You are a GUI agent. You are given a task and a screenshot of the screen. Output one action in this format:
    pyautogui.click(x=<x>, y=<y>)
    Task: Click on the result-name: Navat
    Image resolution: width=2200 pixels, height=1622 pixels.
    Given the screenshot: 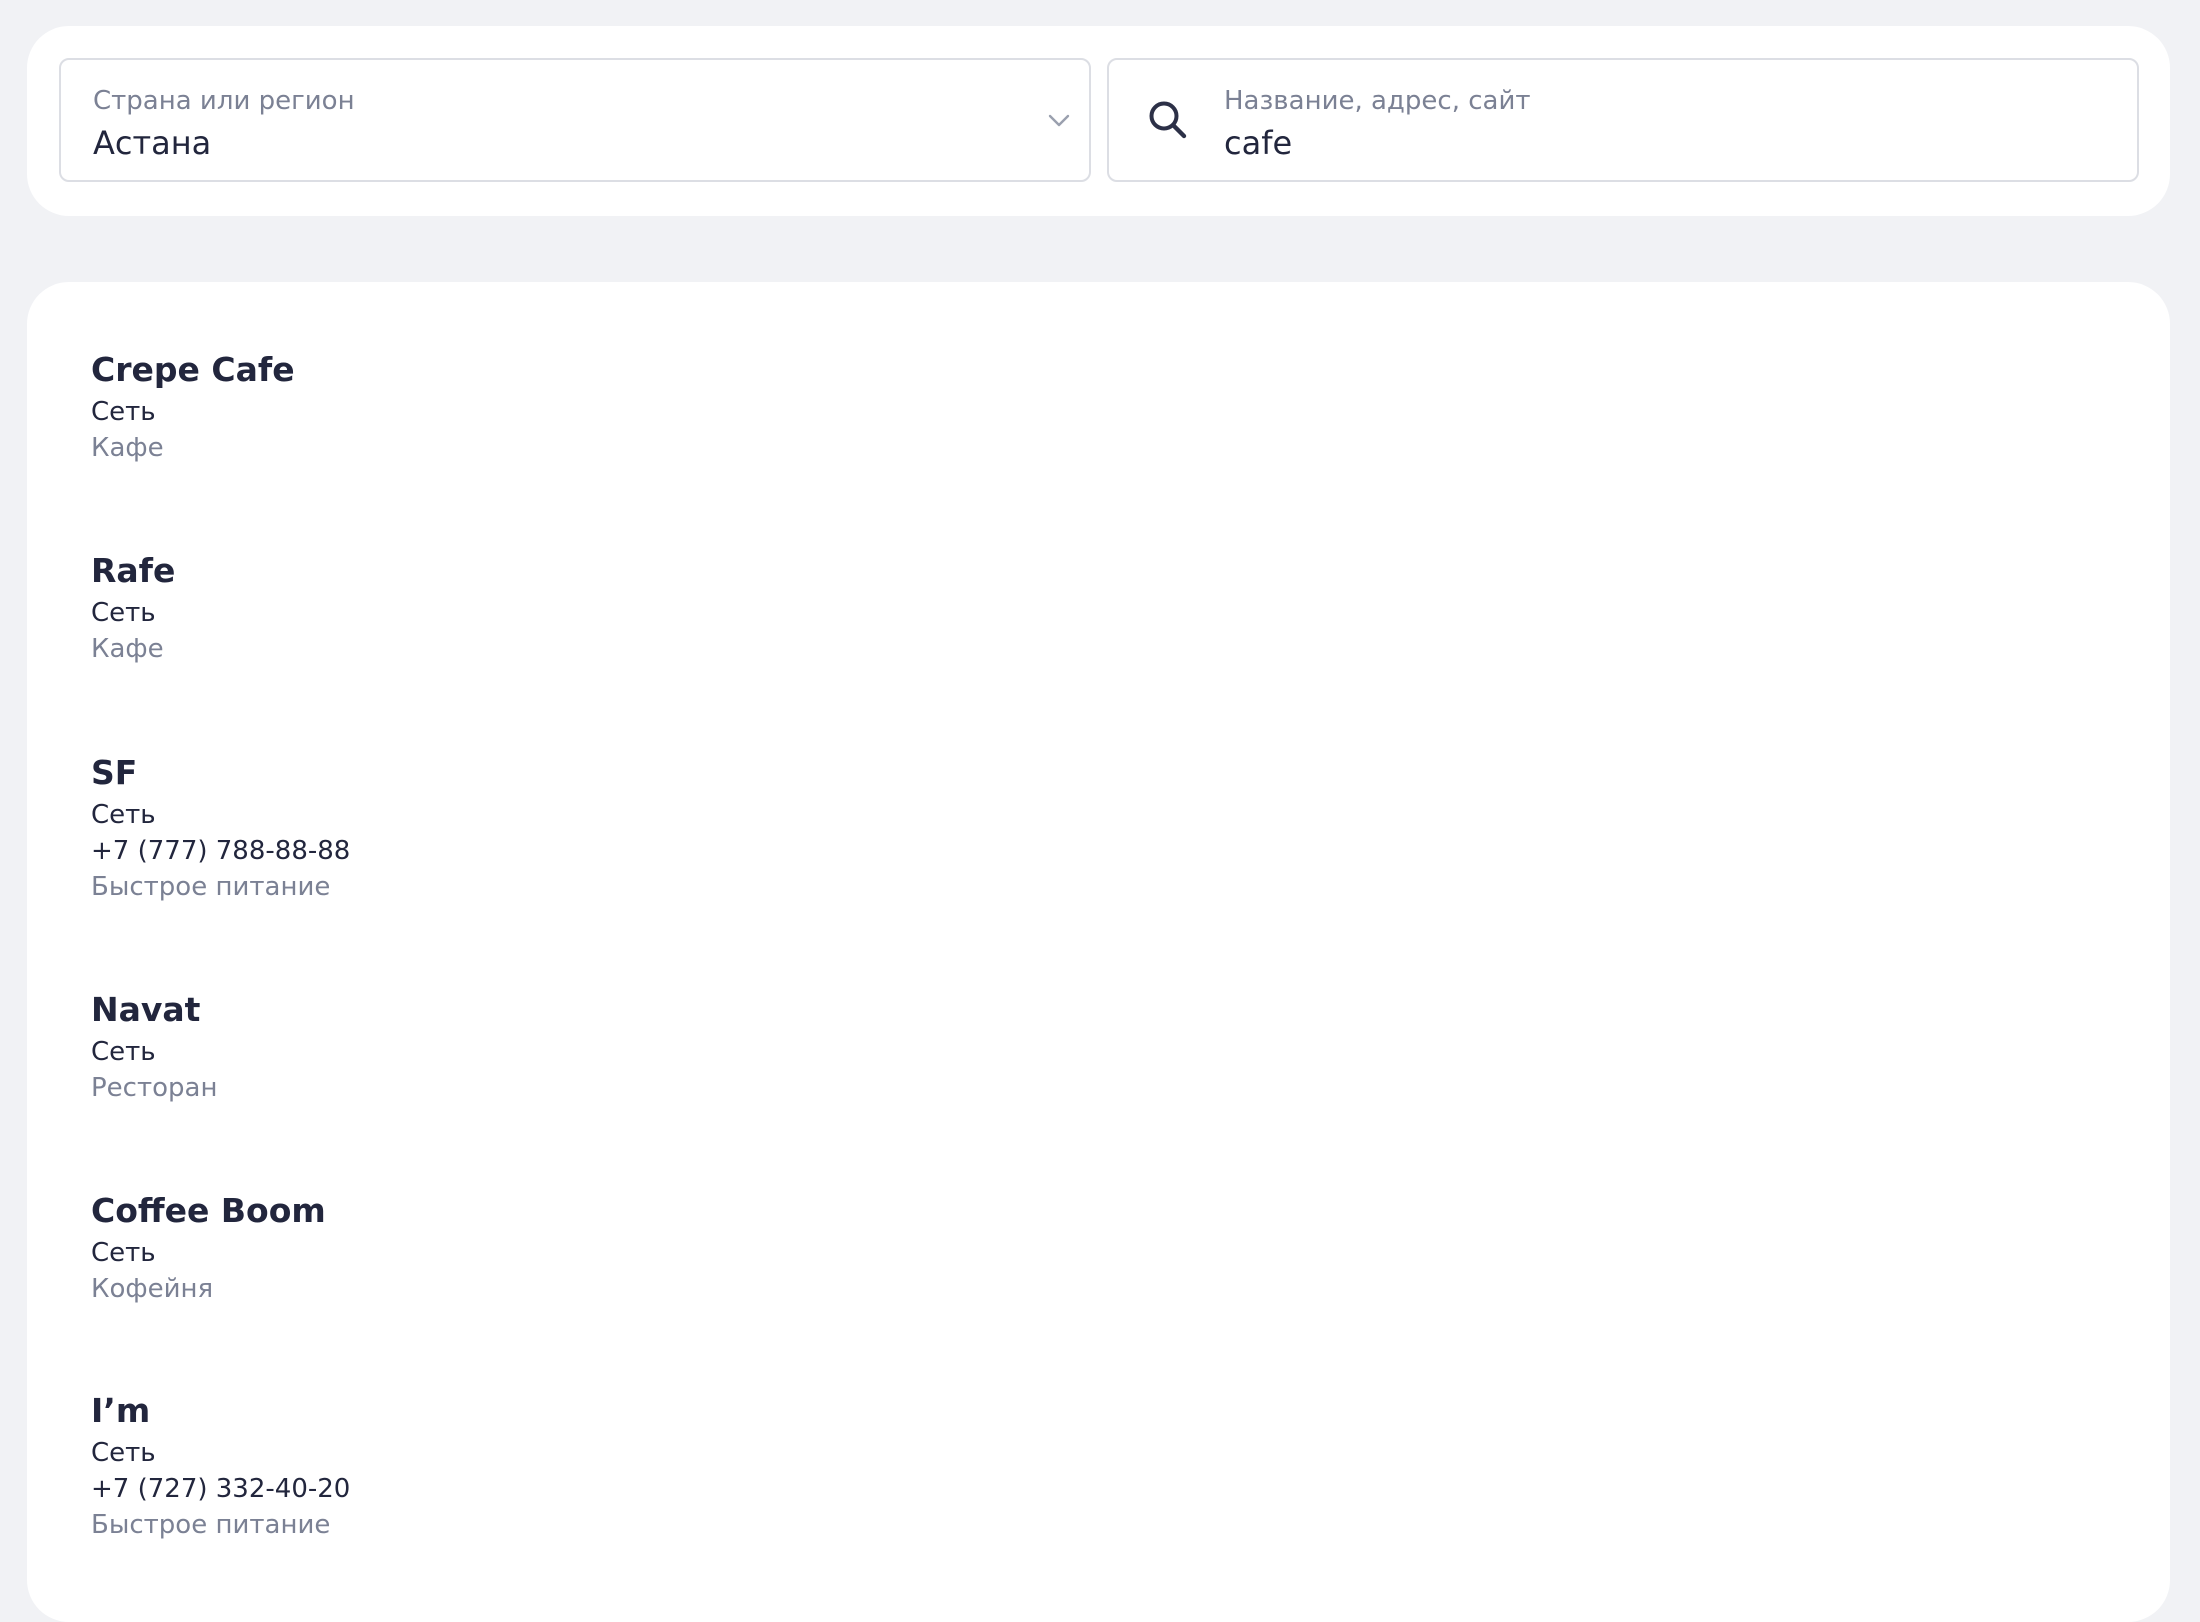 What is the action you would take?
    pyautogui.click(x=146, y=1009)
    